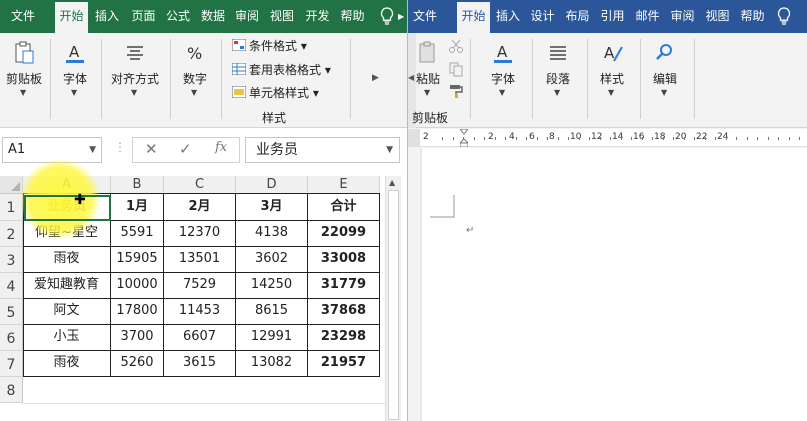  What do you see at coordinates (67, 234) in the screenshot?
I see `cell-a2: 仰望~星空` at bounding box center [67, 234].